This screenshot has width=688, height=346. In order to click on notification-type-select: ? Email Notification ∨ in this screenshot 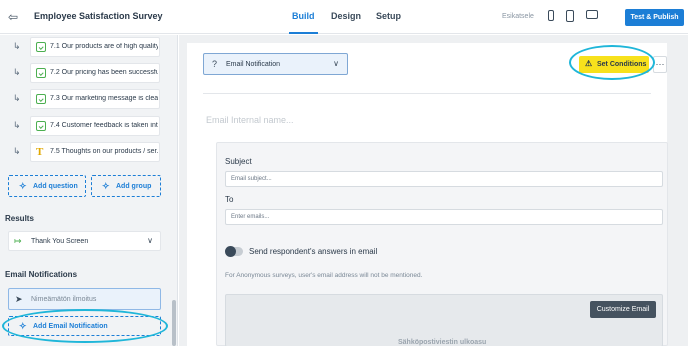, I will do `click(275, 64)`.